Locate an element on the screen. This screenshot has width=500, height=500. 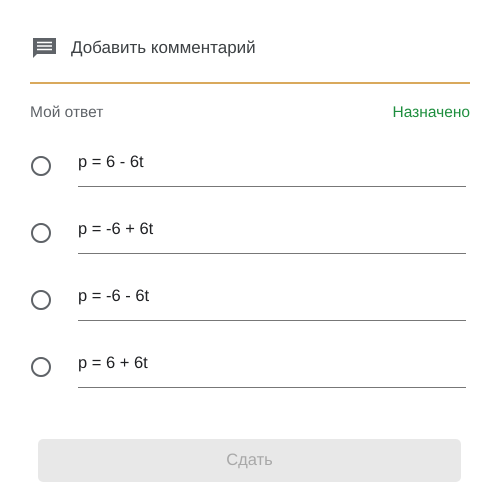
option-label: p = -6 + 6t is located at coordinates (116, 229).